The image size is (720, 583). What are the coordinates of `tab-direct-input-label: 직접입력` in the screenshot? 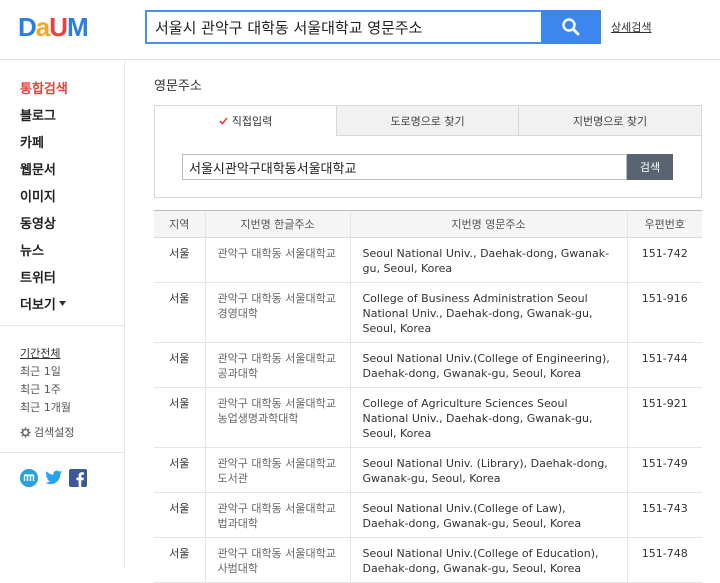 It's located at (252, 121).